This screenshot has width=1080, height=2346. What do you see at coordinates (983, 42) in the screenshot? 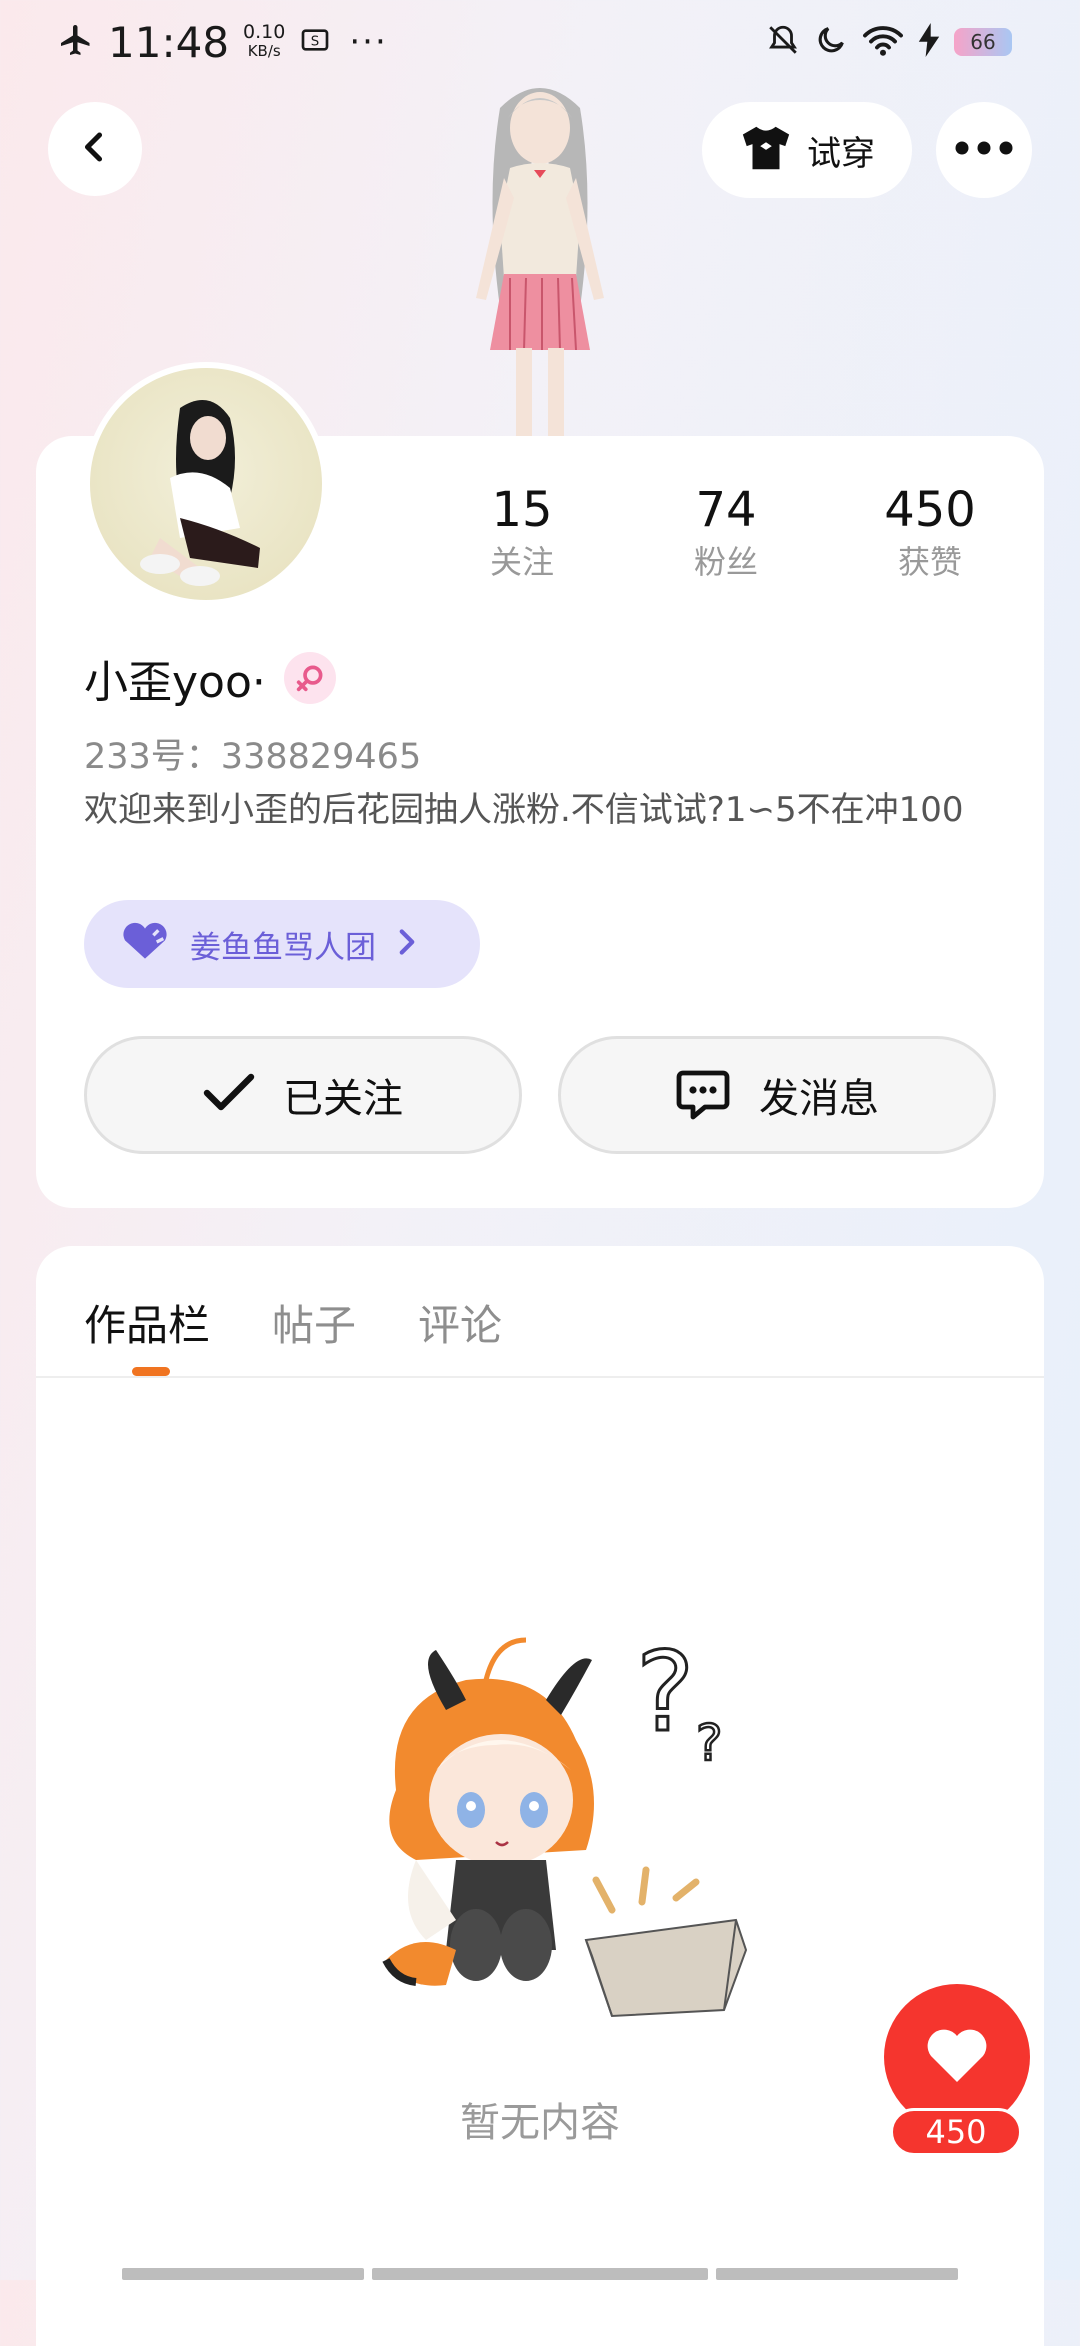
I see `battery-level: 66` at bounding box center [983, 42].